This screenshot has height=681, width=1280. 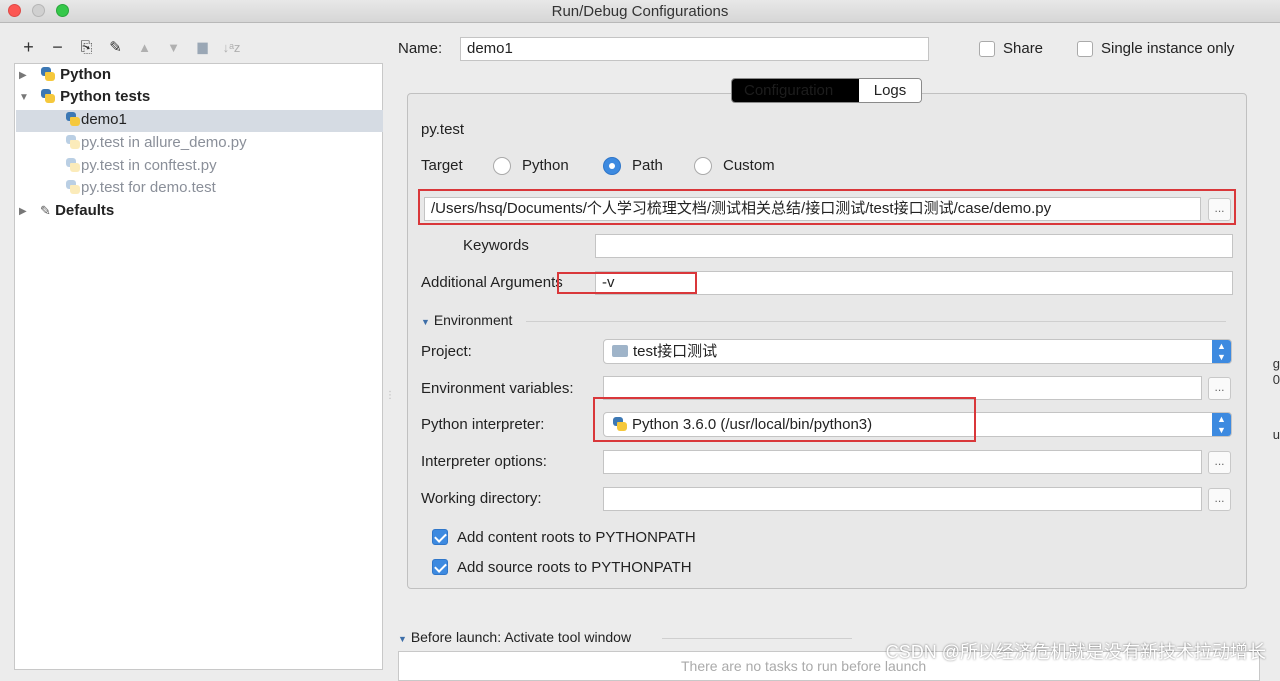 I want to click on collapse-arrow-icon: ▼, so click(x=24, y=97).